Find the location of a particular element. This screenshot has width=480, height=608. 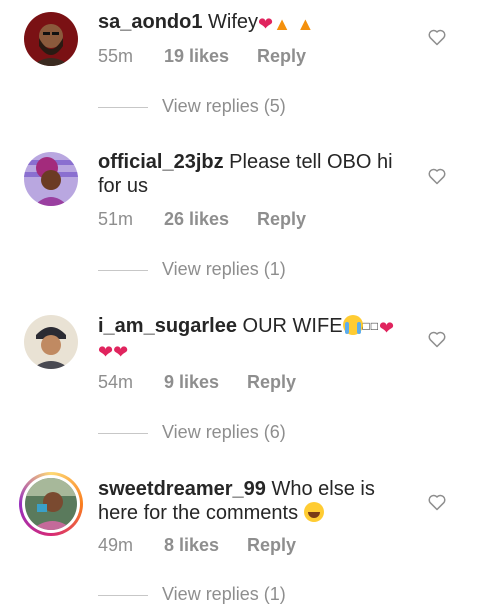

comment-time: 51m is located at coordinates (116, 219).